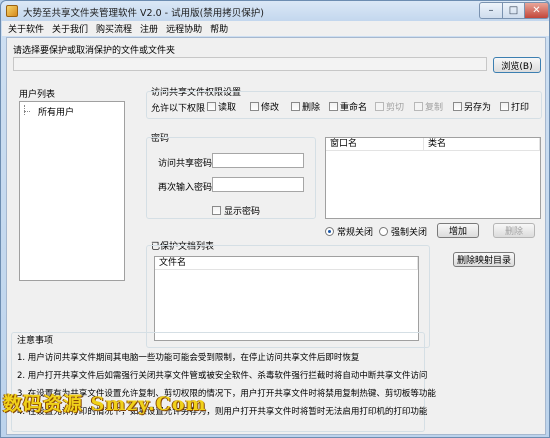  I want to click on file-name-column: 文件名, so click(286, 263).